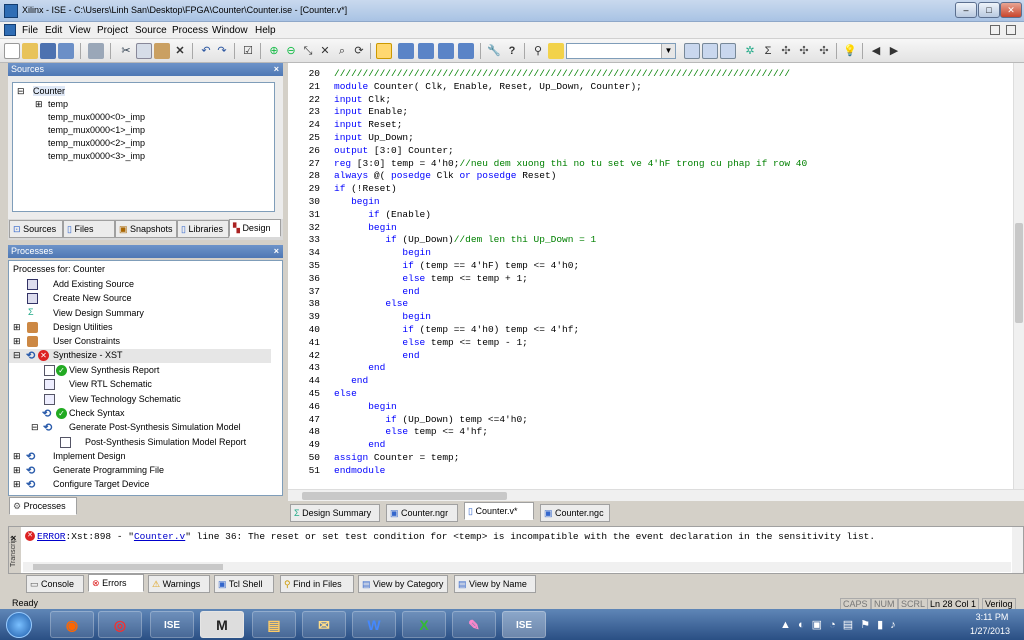  What do you see at coordinates (876, 51) in the screenshot?
I see `back-icon: ◀` at bounding box center [876, 51].